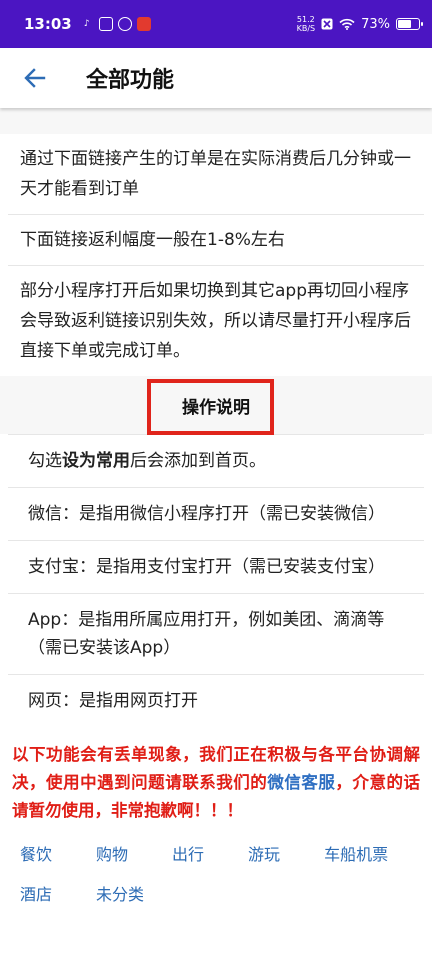  What do you see at coordinates (359, 24) in the screenshot?
I see `system-status: 51.2 KB/S 73%` at bounding box center [359, 24].